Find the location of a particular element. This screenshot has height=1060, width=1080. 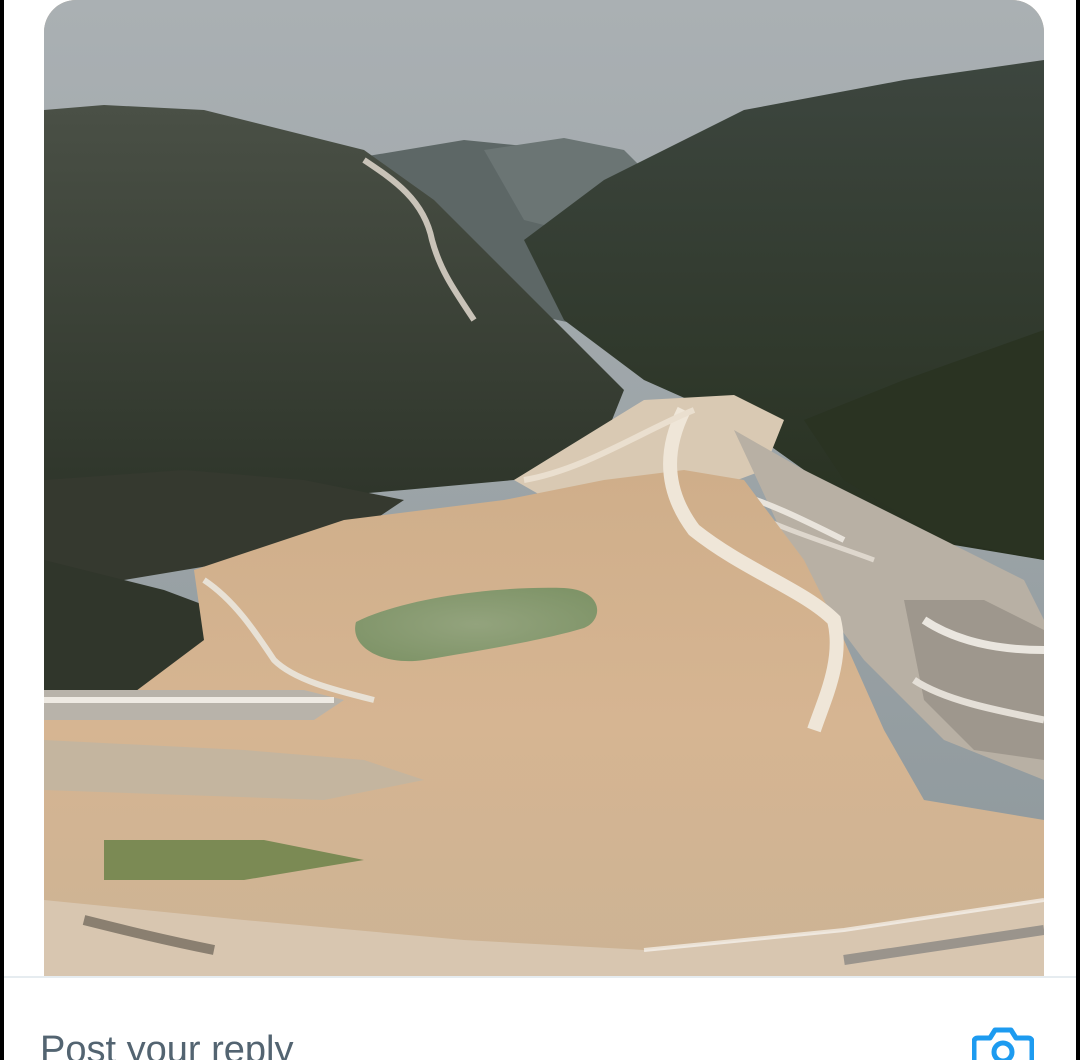

reply-input: Post your reply is located at coordinates (166, 1044).